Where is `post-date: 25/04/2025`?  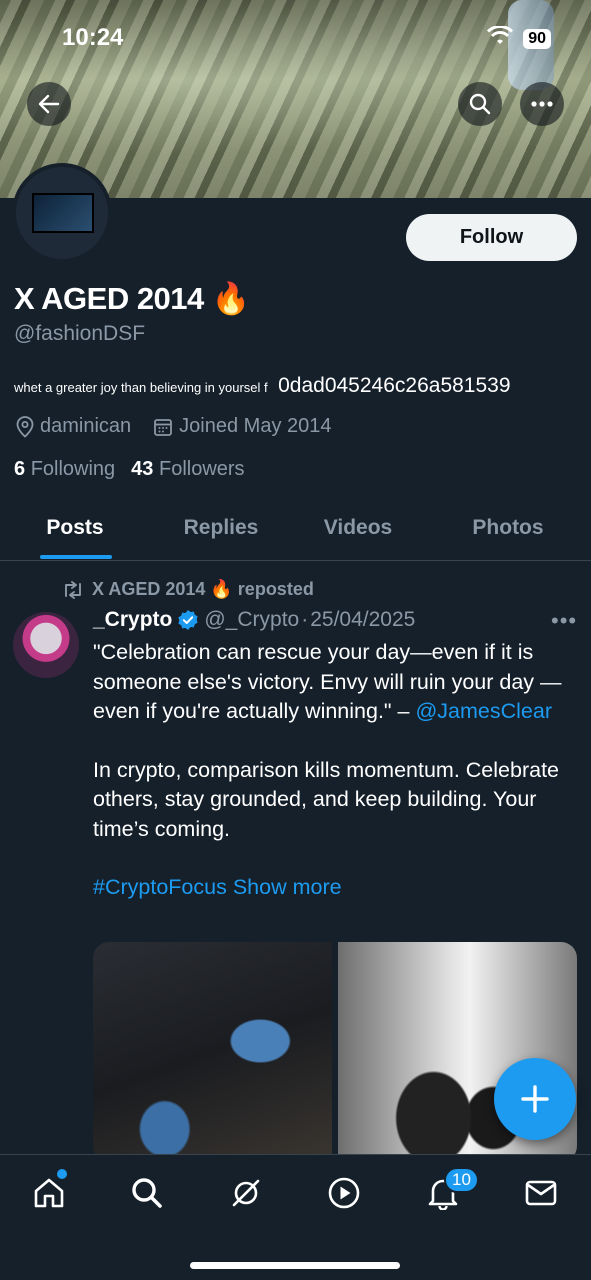
post-date: 25/04/2025 is located at coordinates (362, 620).